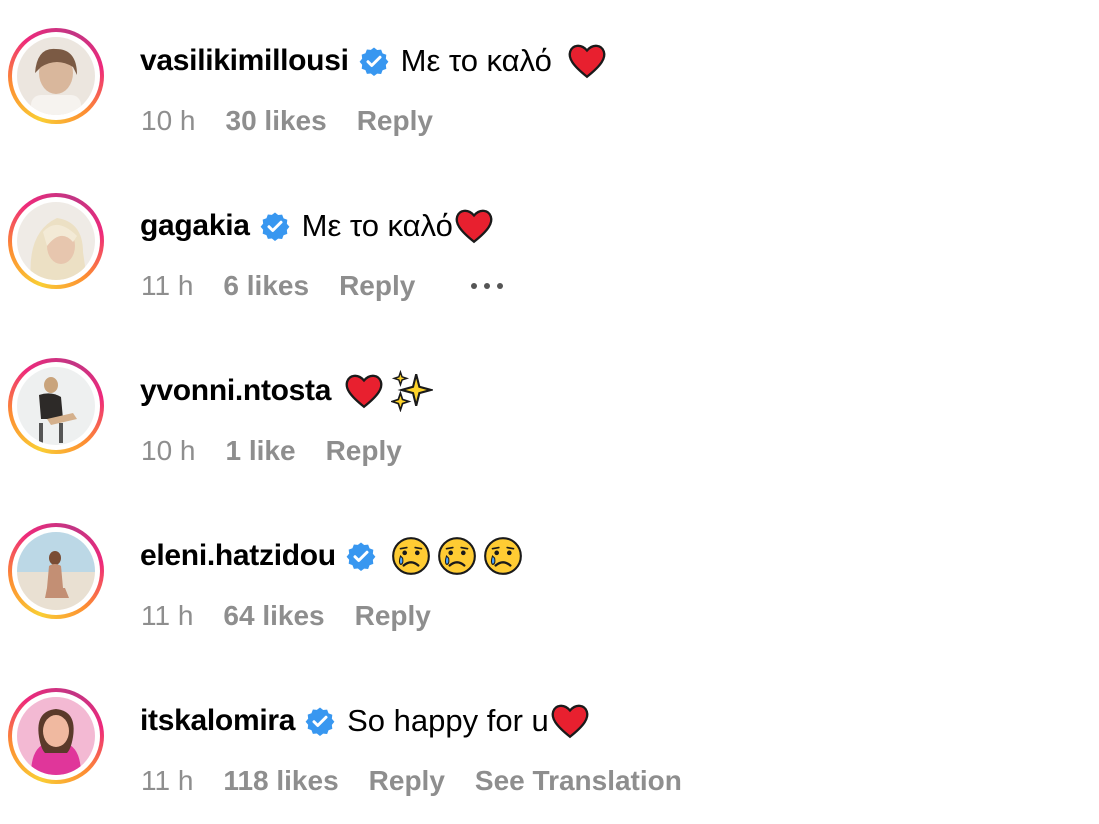  Describe the element at coordinates (487, 286) in the screenshot. I see `more-options-icon` at that location.